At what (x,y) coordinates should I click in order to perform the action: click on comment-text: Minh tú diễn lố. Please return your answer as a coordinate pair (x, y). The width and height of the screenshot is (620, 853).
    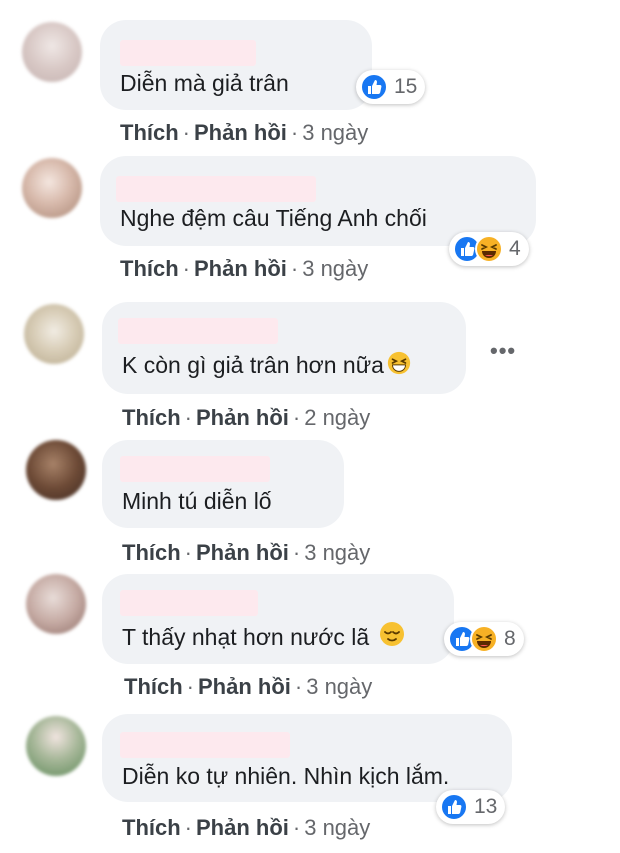
    Looking at the image, I should click on (197, 501).